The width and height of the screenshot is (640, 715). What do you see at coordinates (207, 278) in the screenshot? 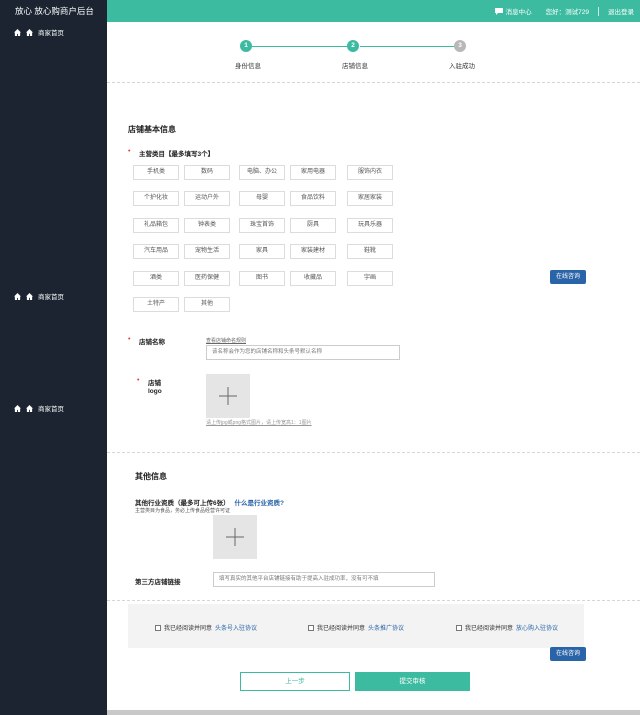
I see `category-option: 医药保健` at bounding box center [207, 278].